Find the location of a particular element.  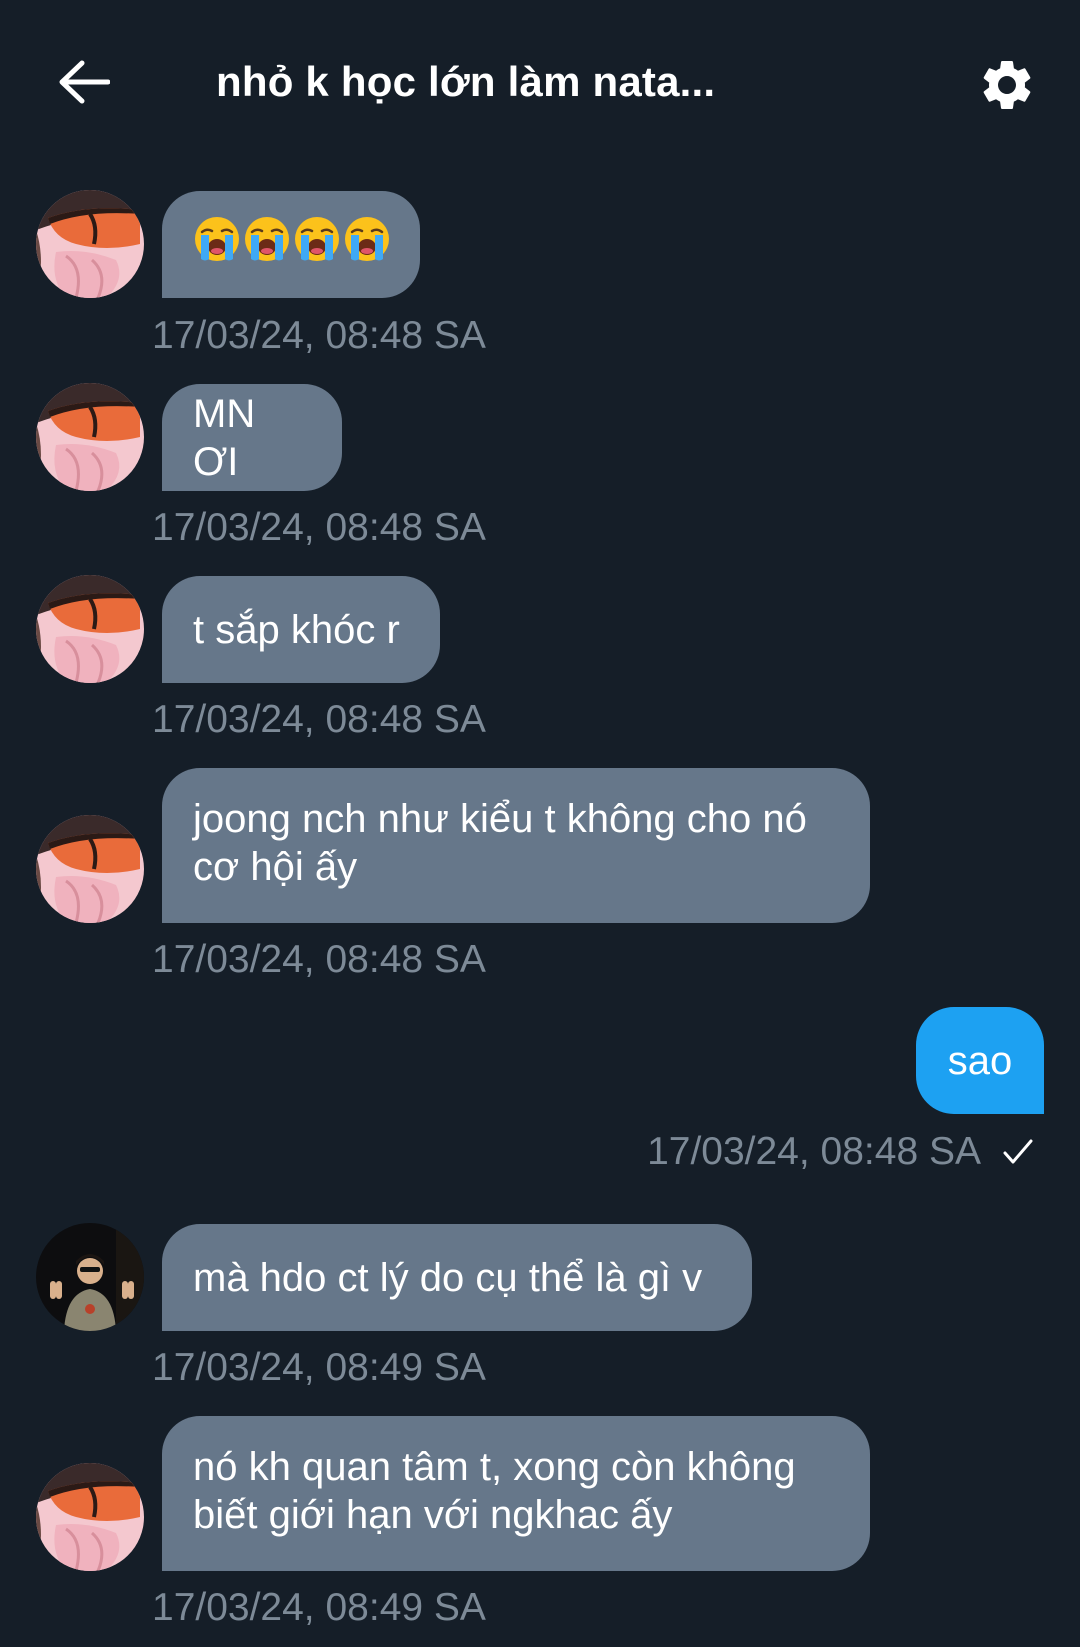

message-line: biết giới hạn với ngkhac ấy is located at coordinates (433, 1515).